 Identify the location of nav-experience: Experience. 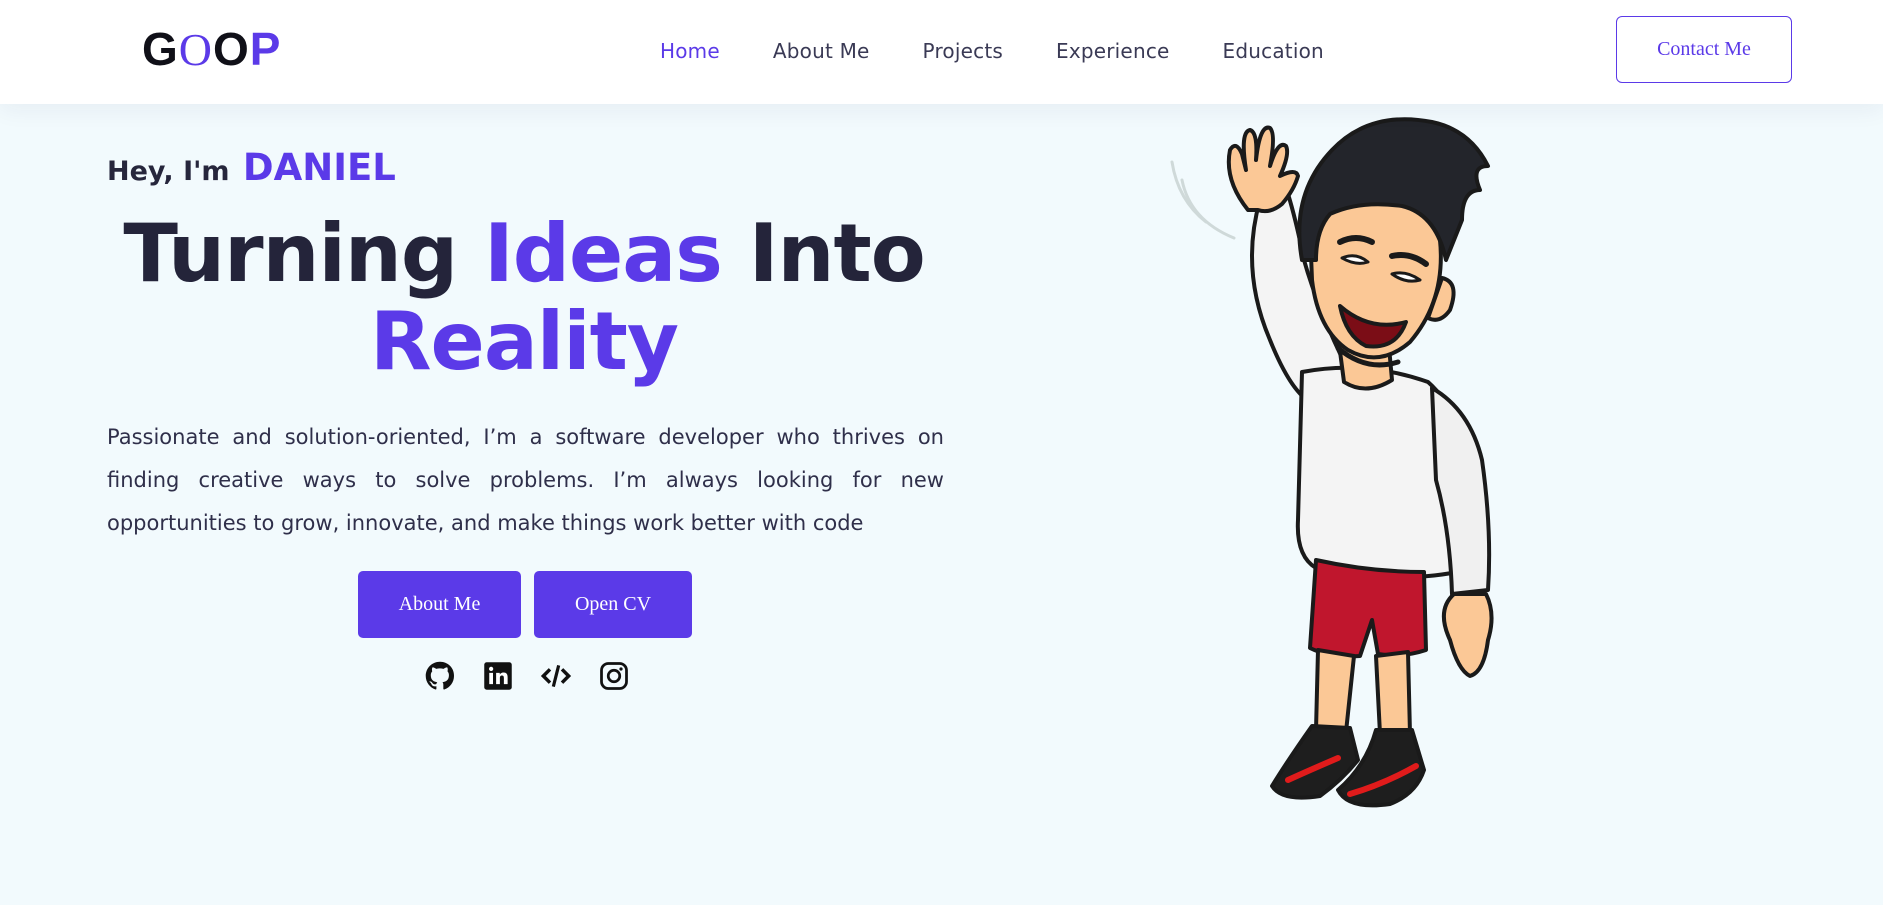
(1113, 51).